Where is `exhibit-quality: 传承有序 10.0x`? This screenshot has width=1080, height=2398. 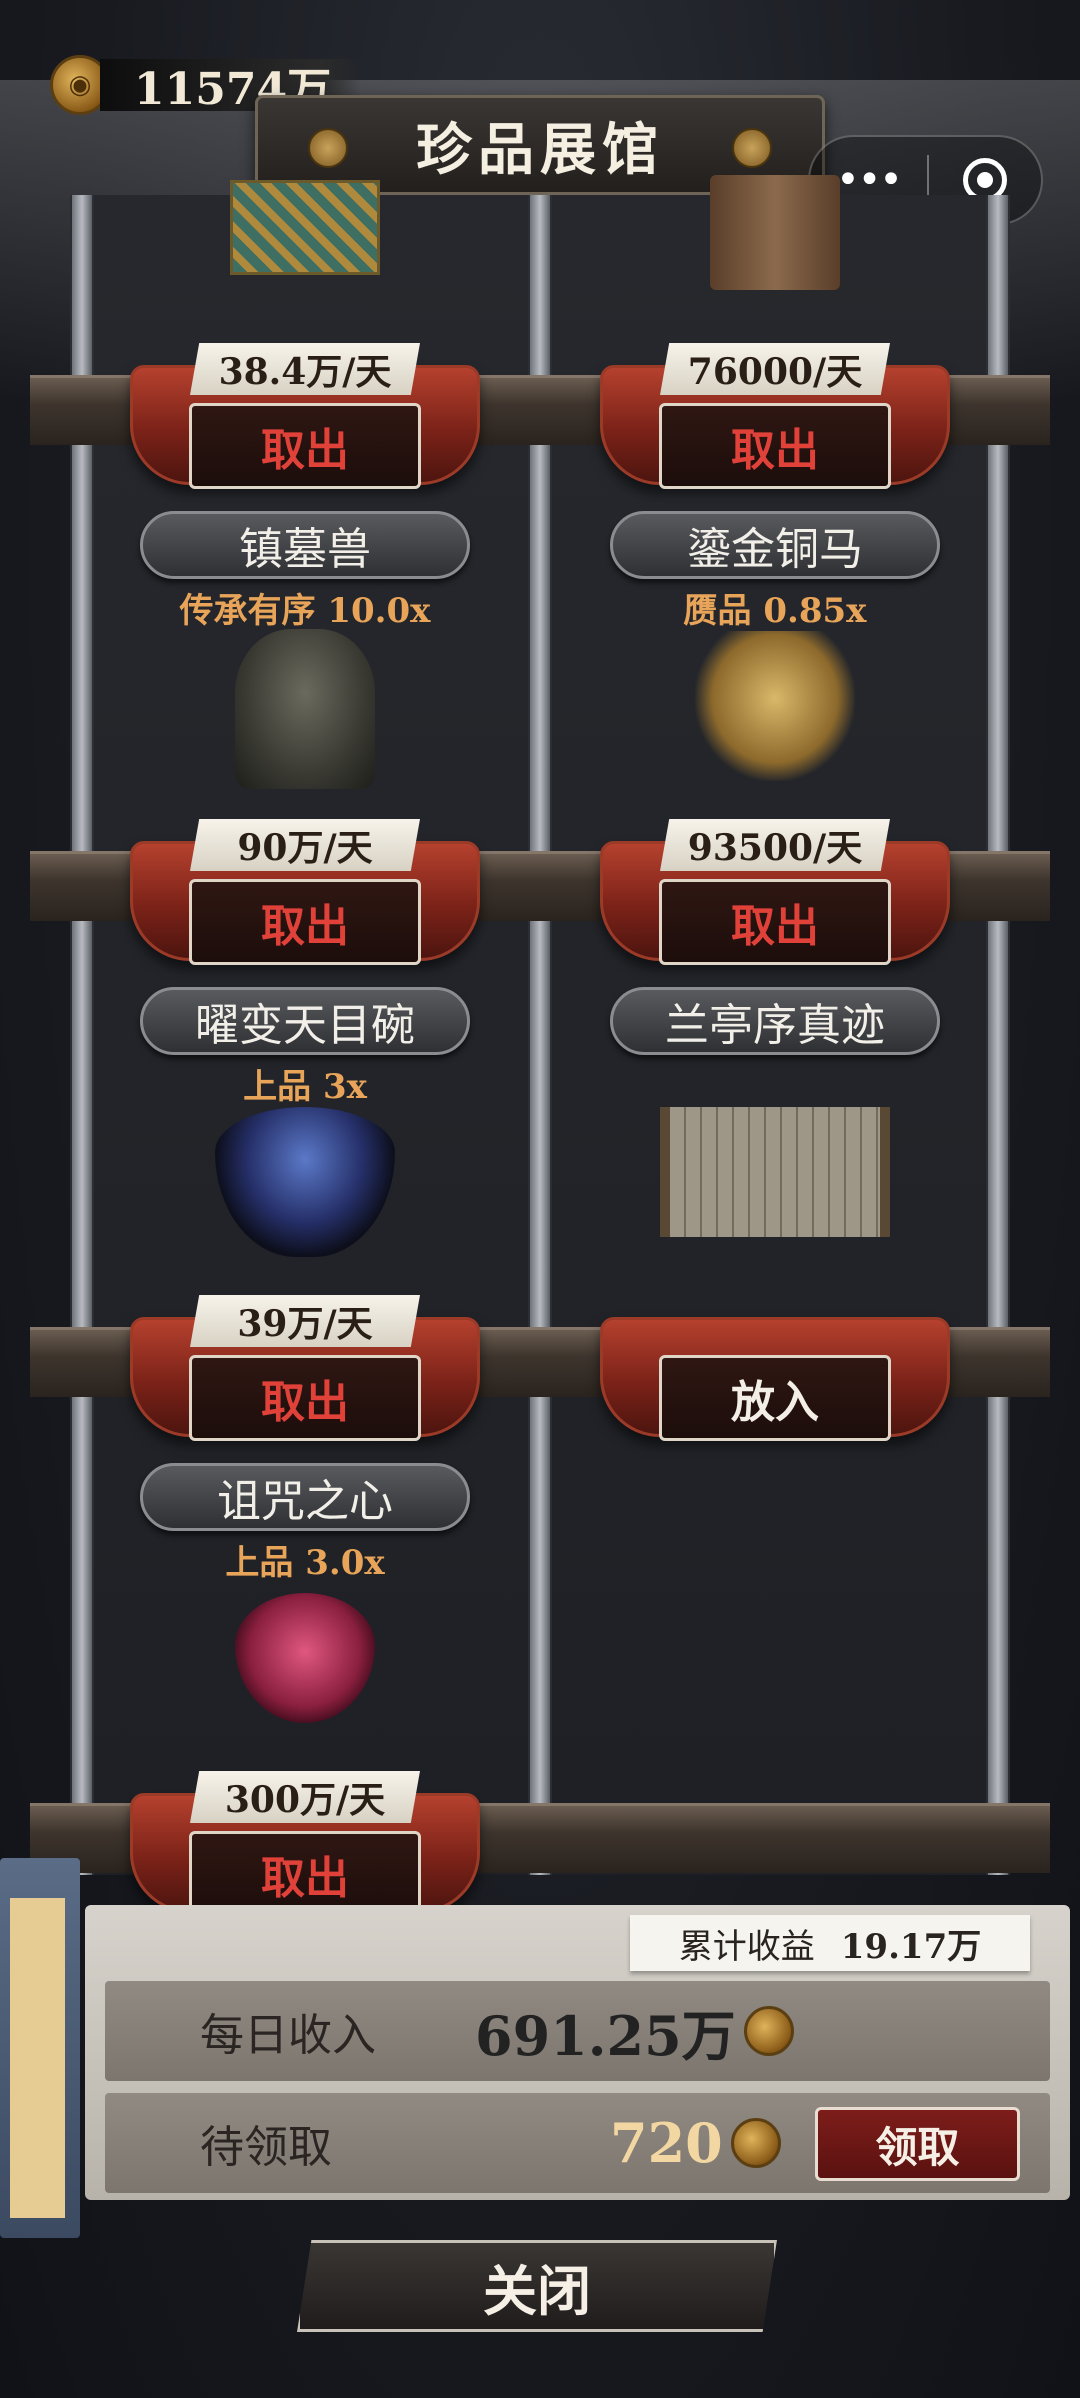 exhibit-quality: 传承有序 10.0x is located at coordinates (305, 611).